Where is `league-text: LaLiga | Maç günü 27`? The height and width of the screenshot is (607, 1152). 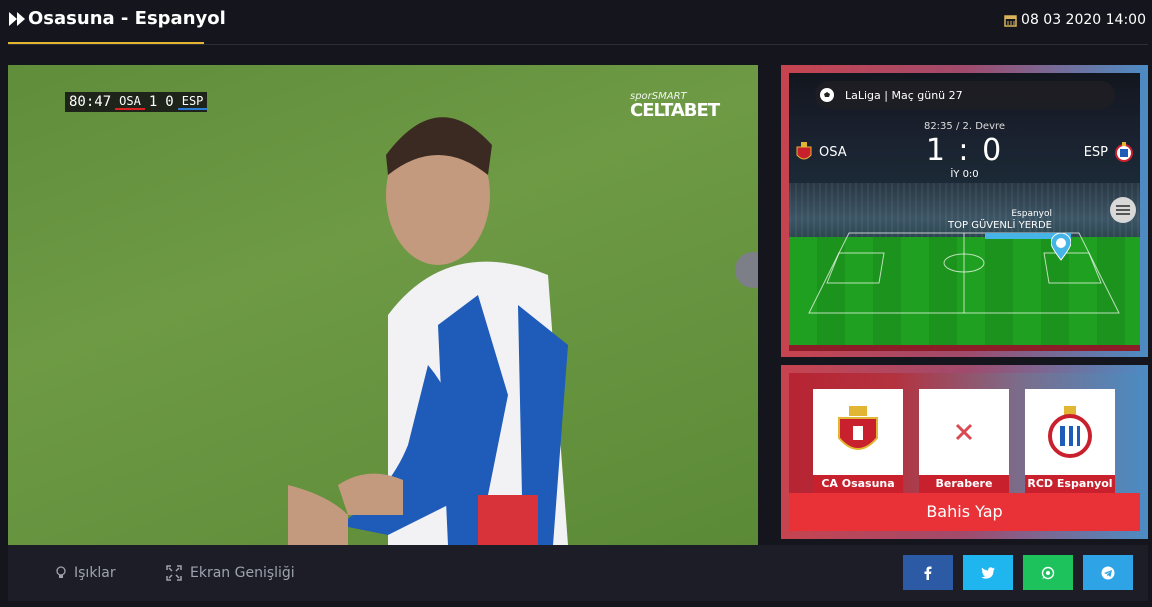 league-text: LaLiga | Maç günü 27 is located at coordinates (904, 95).